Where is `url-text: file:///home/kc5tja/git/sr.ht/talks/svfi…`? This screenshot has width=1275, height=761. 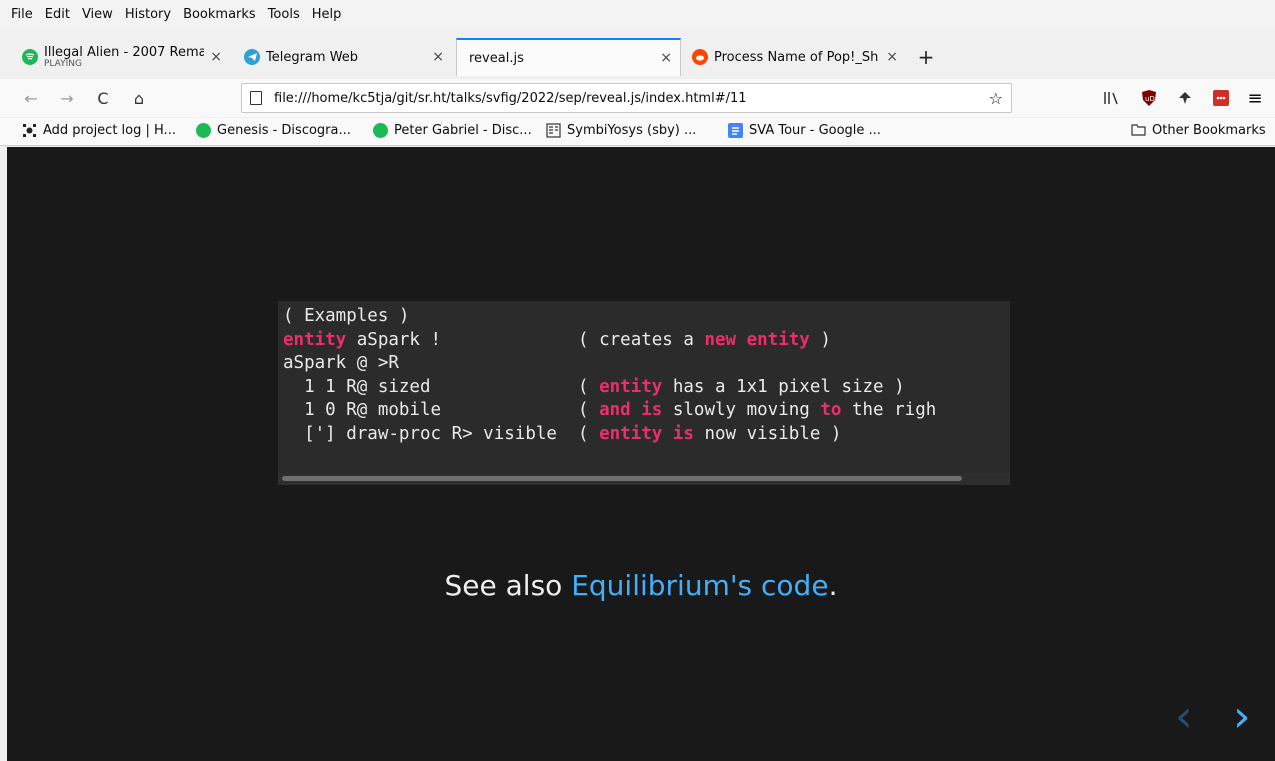
url-text: file:///home/kc5tja/git/sr.ht/talks/svfi… is located at coordinates (631, 98).